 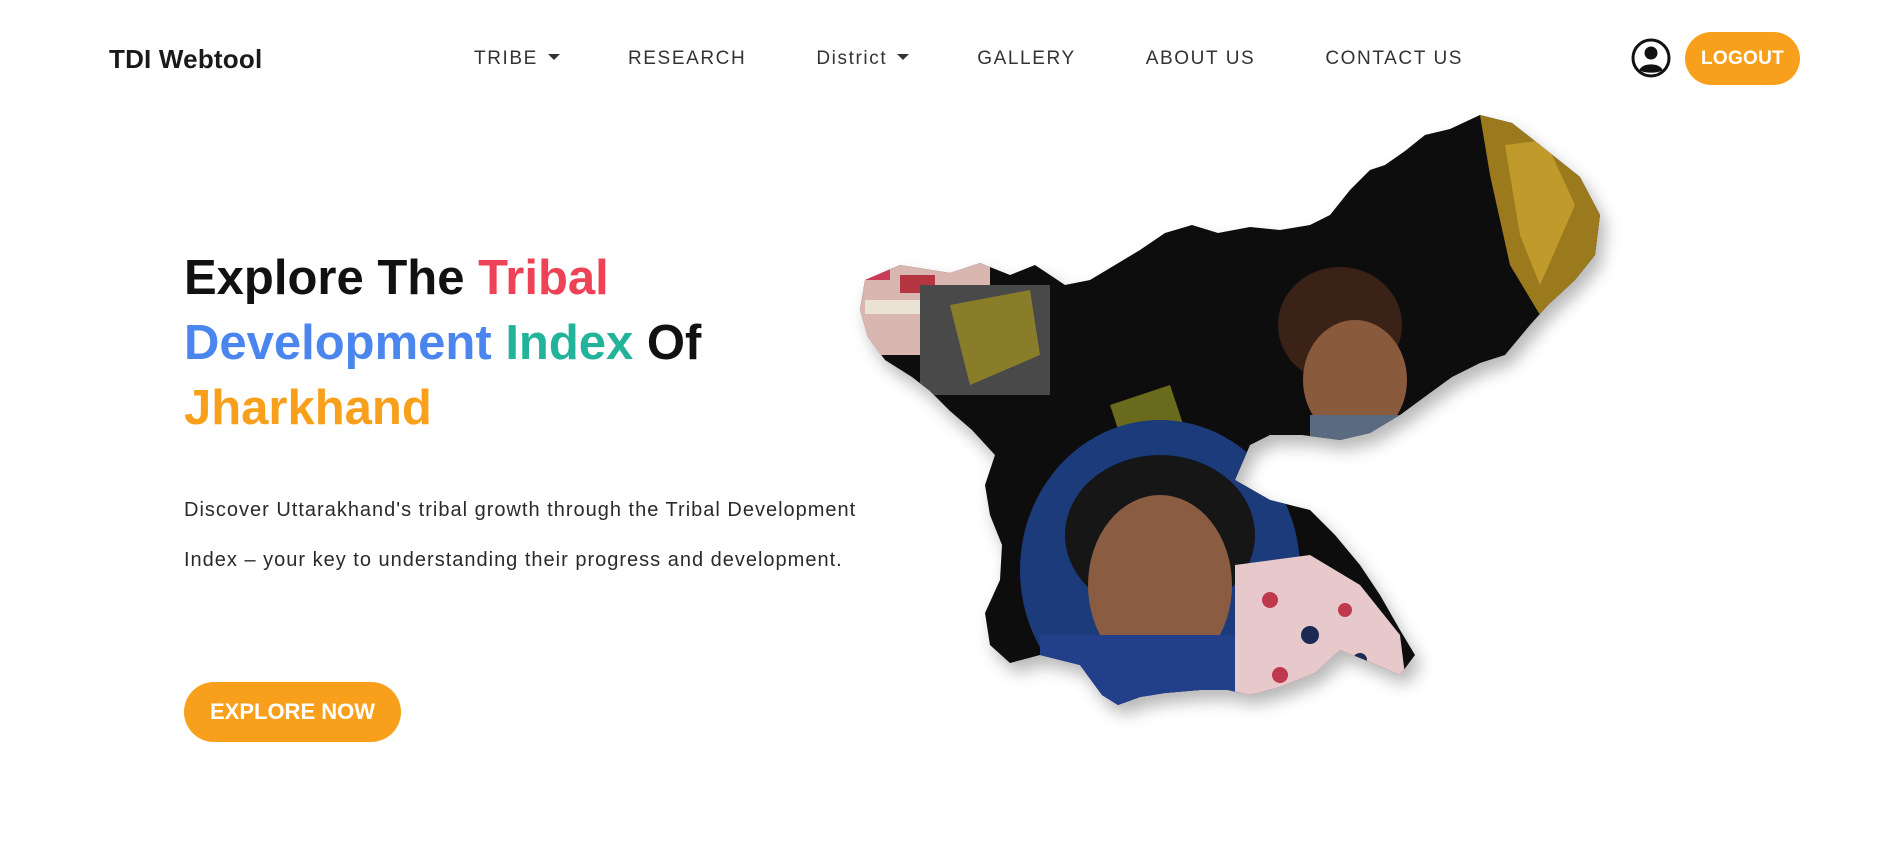 I want to click on nav-item-gallery: GALLERY, so click(x=1026, y=59).